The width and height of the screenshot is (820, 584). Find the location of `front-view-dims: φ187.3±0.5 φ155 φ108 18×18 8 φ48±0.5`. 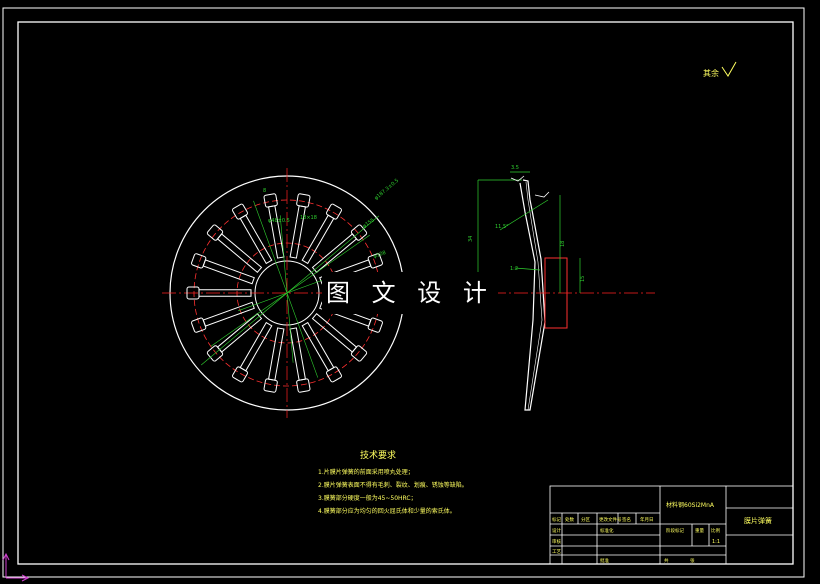

front-view-dims: φ187.3±0.5 φ155 φ108 18×18 8 φ48±0.5 is located at coordinates (331, 219).